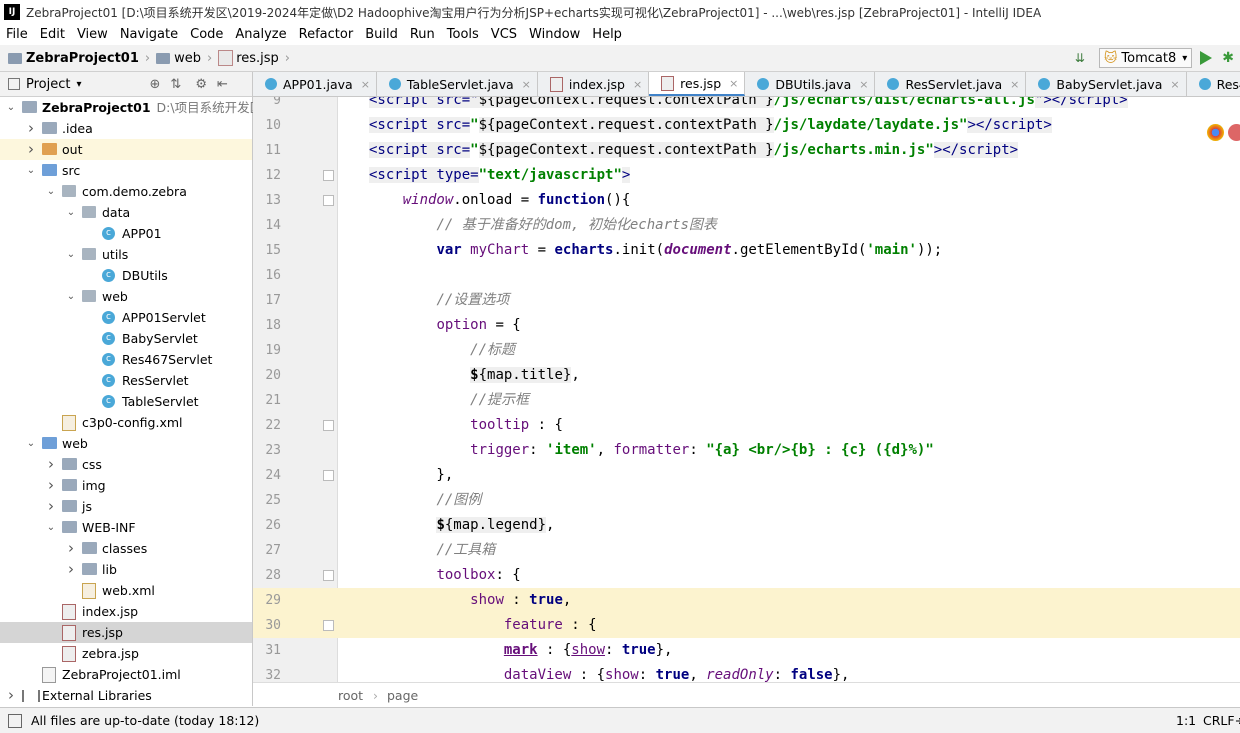  I want to click on code-line: 13 window.onload = function(){, so click(746, 200).